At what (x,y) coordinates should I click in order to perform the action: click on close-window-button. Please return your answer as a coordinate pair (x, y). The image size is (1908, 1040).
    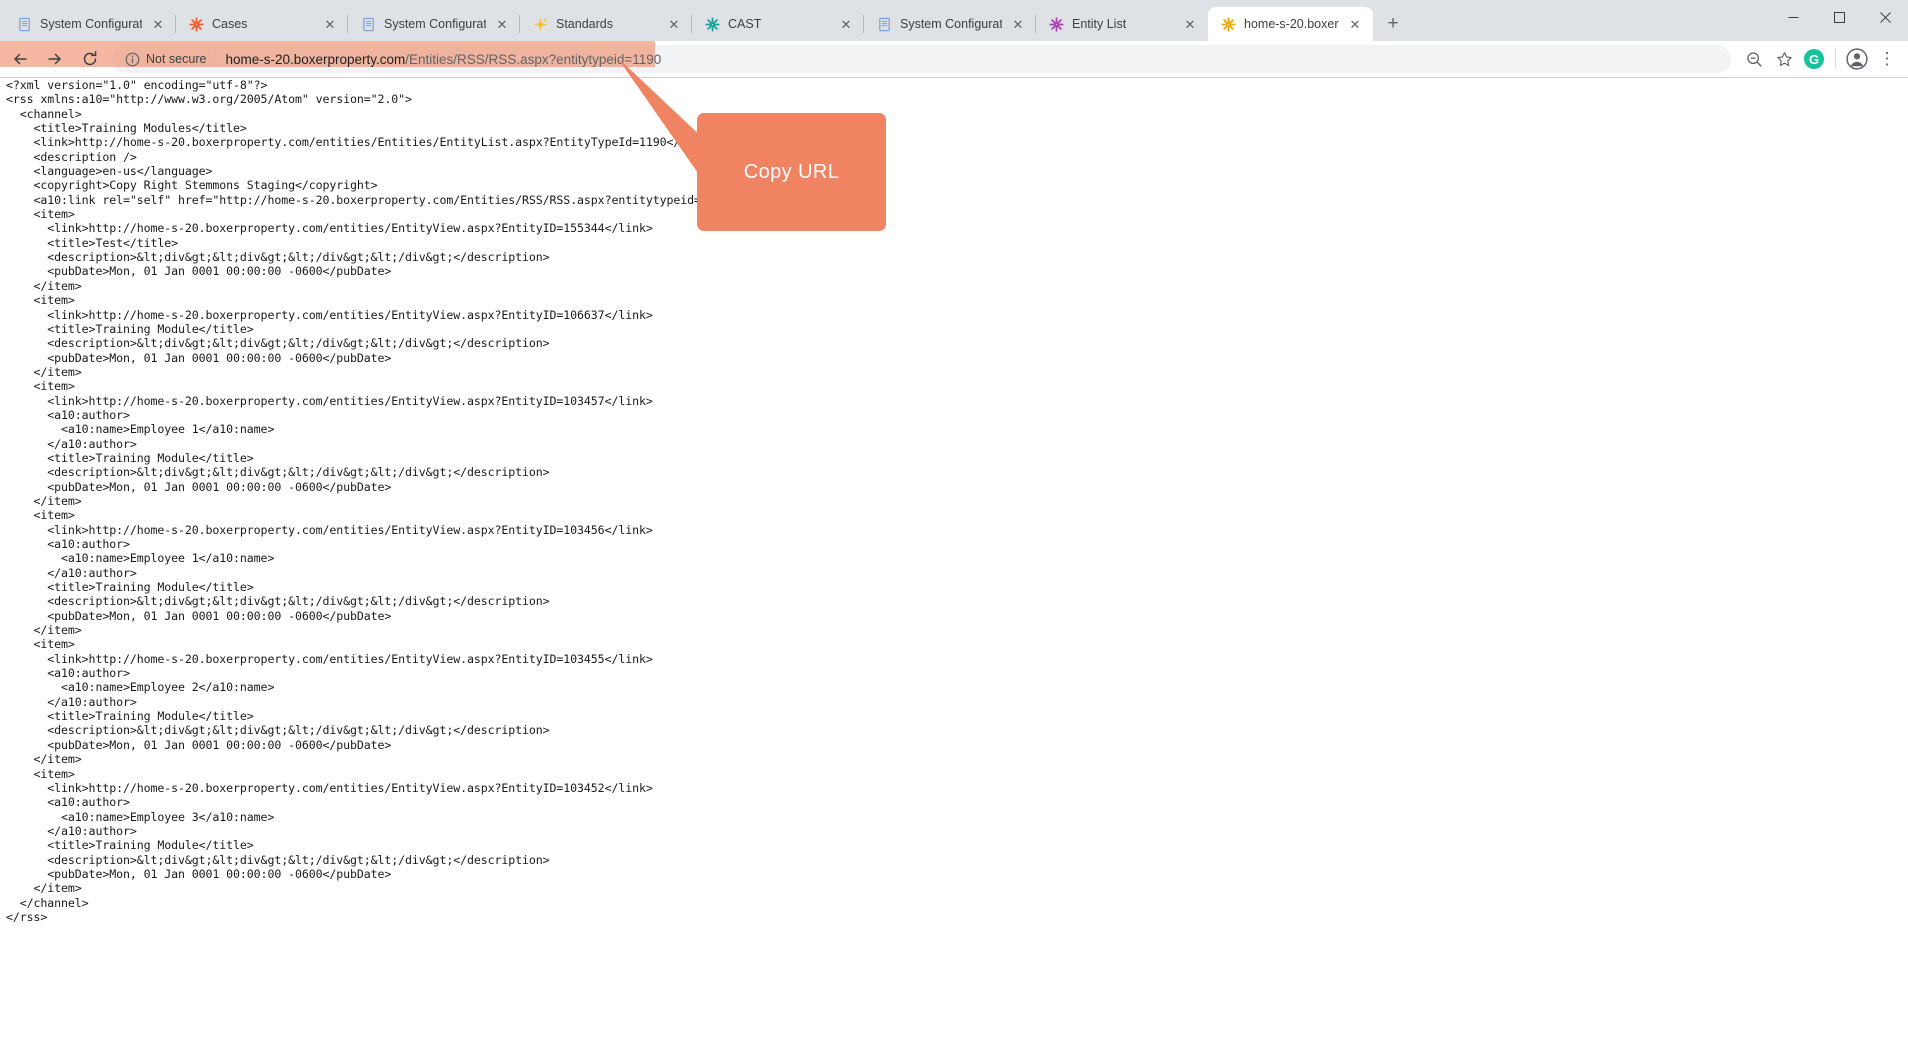
    Looking at the image, I should click on (1885, 17).